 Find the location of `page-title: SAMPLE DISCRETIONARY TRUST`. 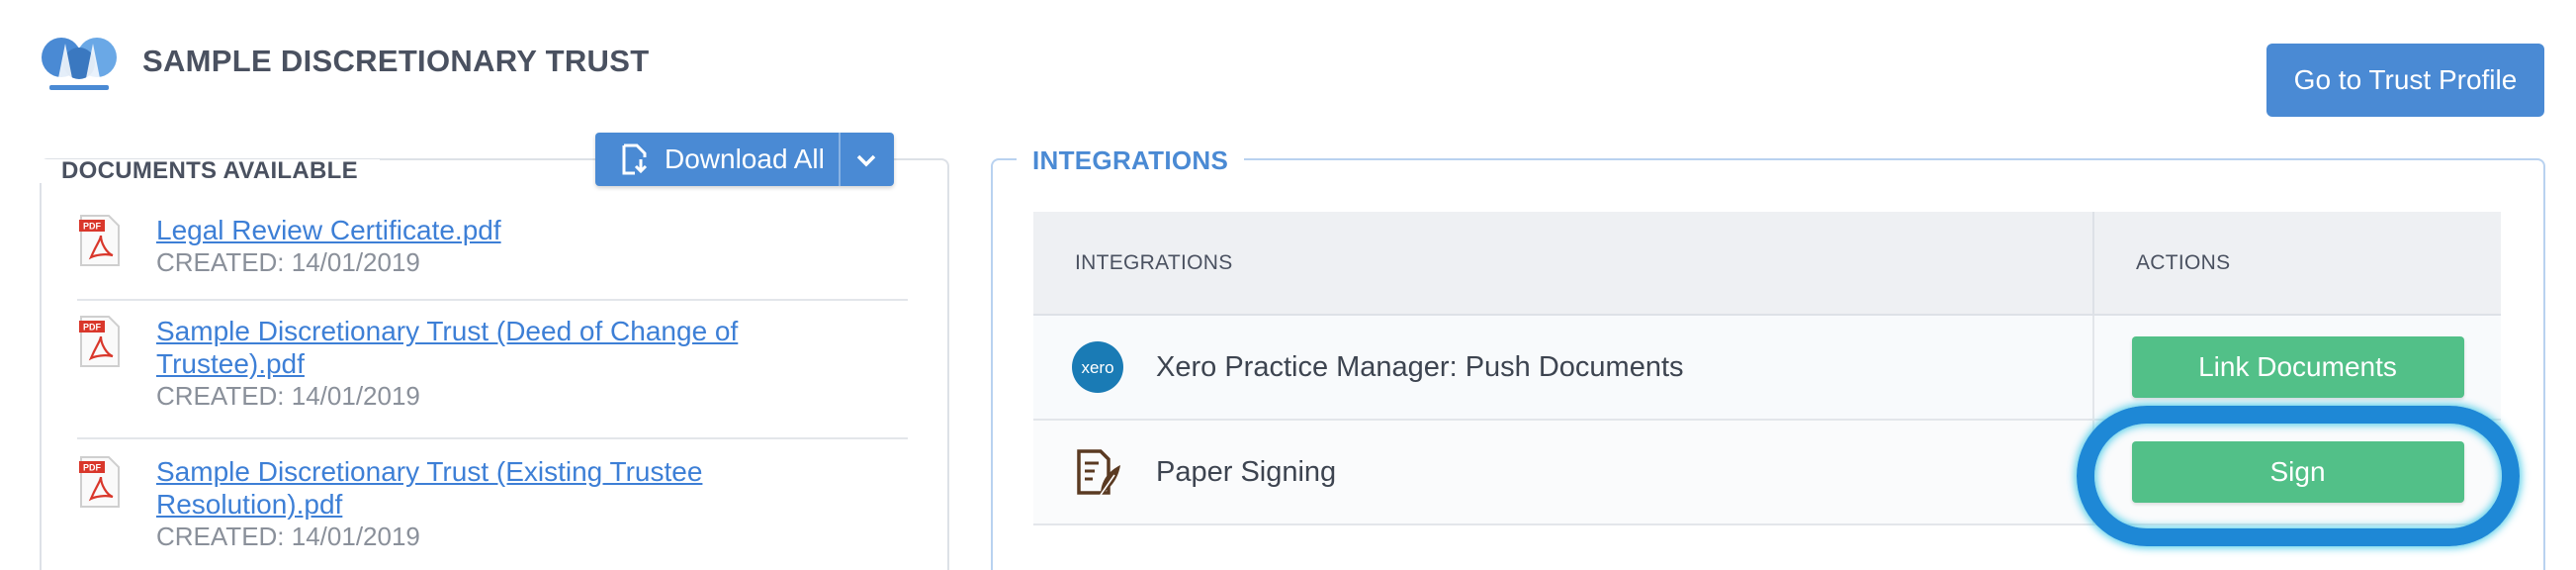

page-title: SAMPLE DISCRETIONARY TRUST is located at coordinates (396, 61).